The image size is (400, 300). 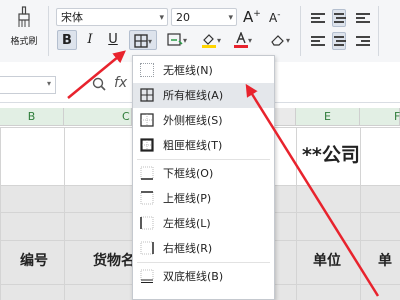 I want to click on menu-item-label: 下框线(O), so click(x=188, y=173).